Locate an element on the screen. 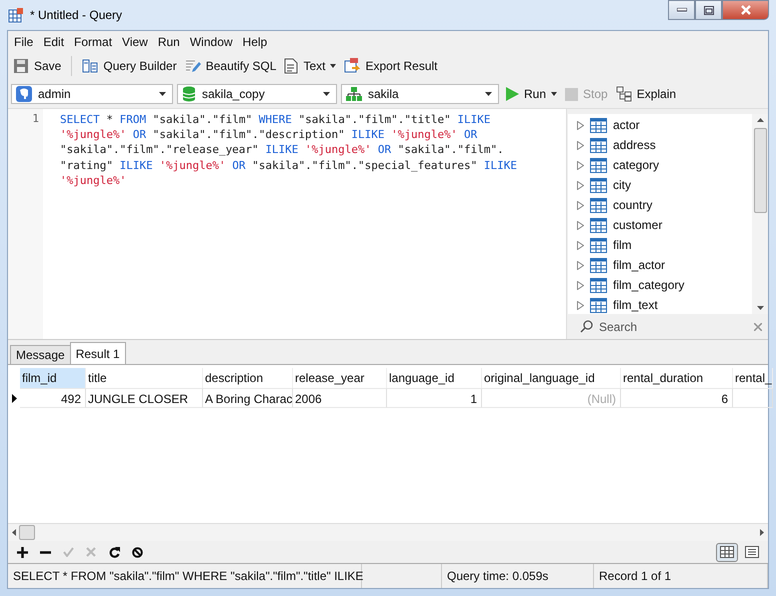  scroll-down-icon is located at coordinates (760, 308).